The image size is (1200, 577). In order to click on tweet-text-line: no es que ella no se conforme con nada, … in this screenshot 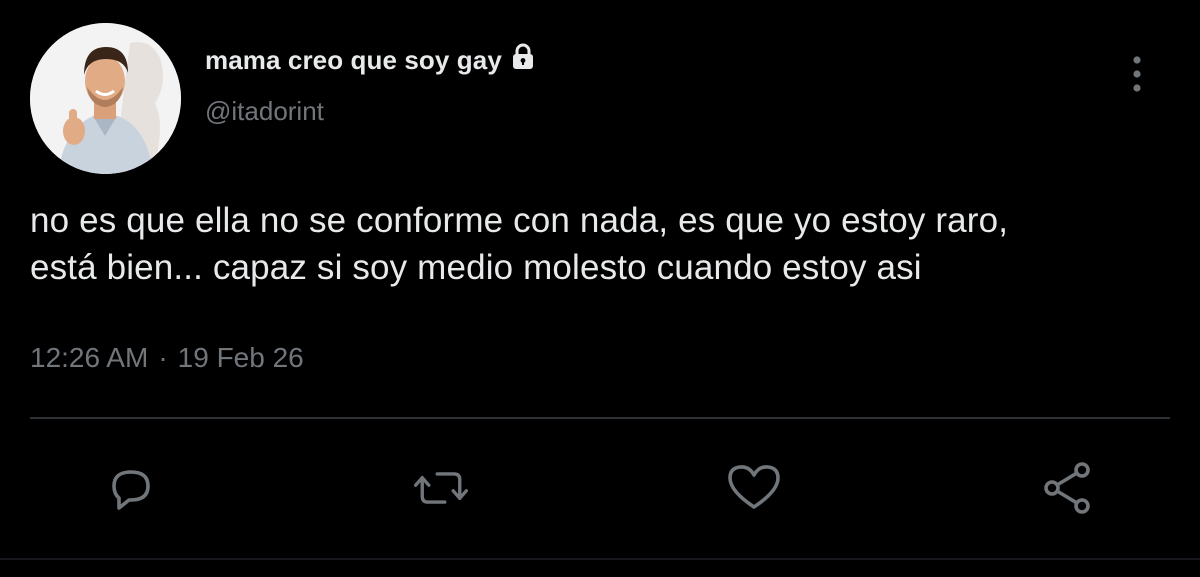, I will do `click(519, 220)`.